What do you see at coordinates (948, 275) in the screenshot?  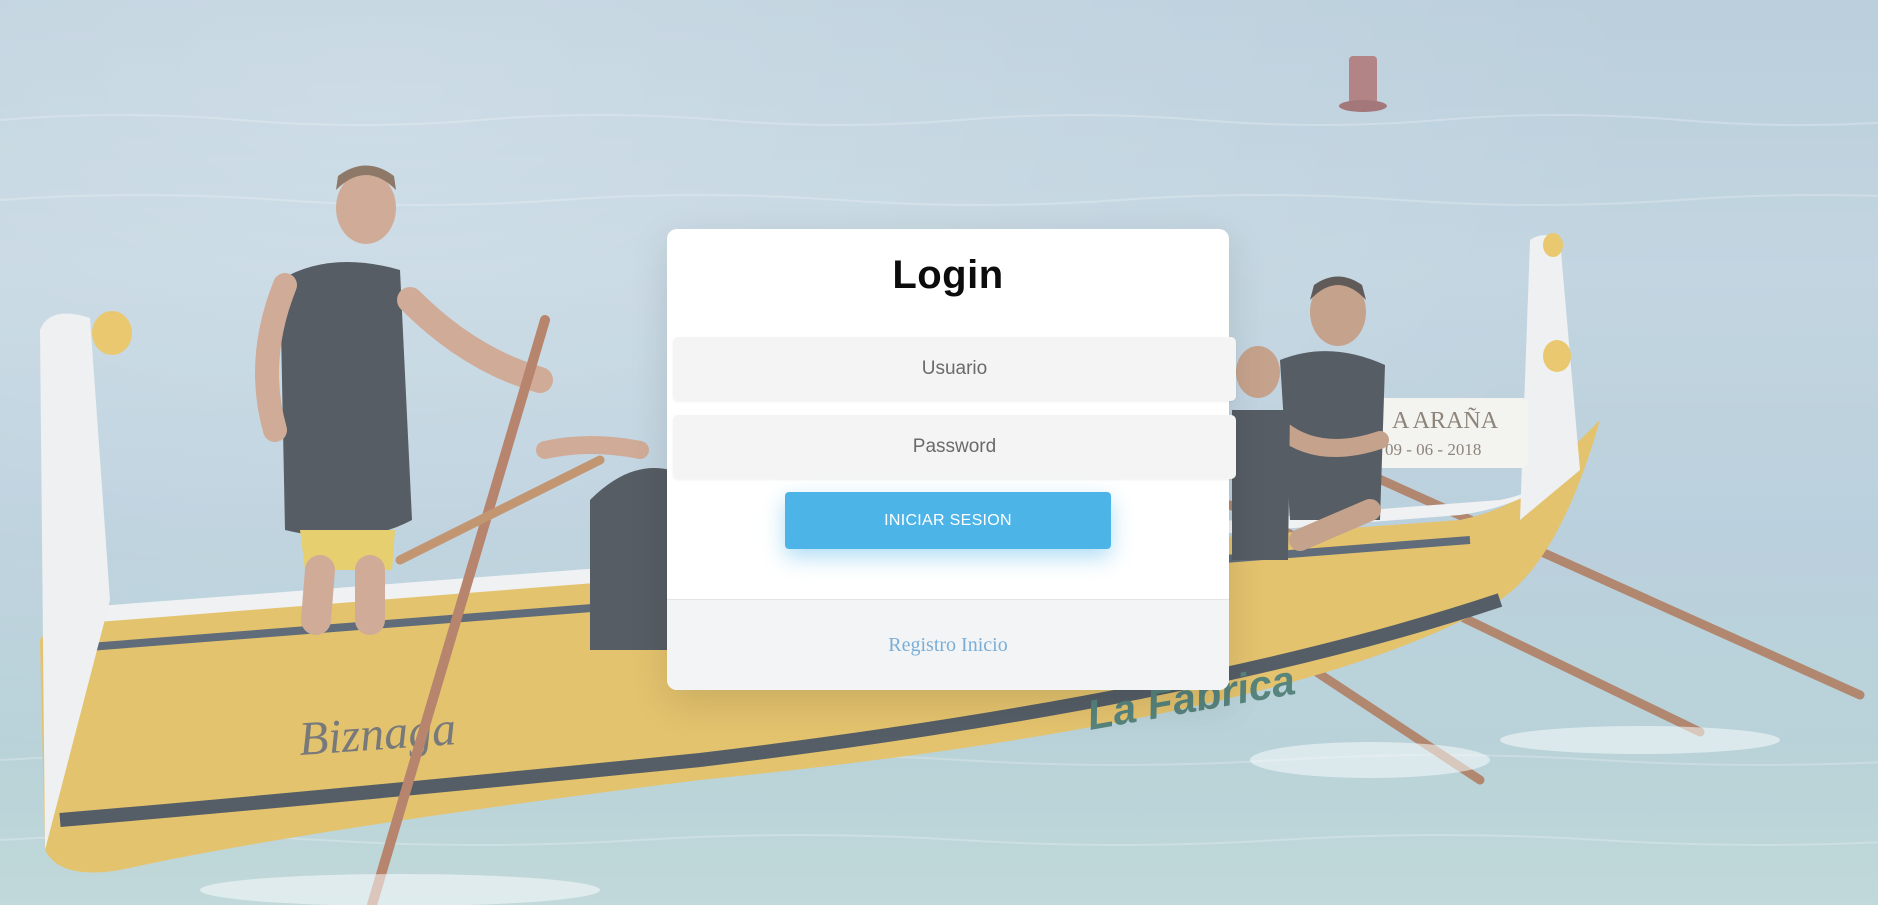 I see `login-title: Login` at bounding box center [948, 275].